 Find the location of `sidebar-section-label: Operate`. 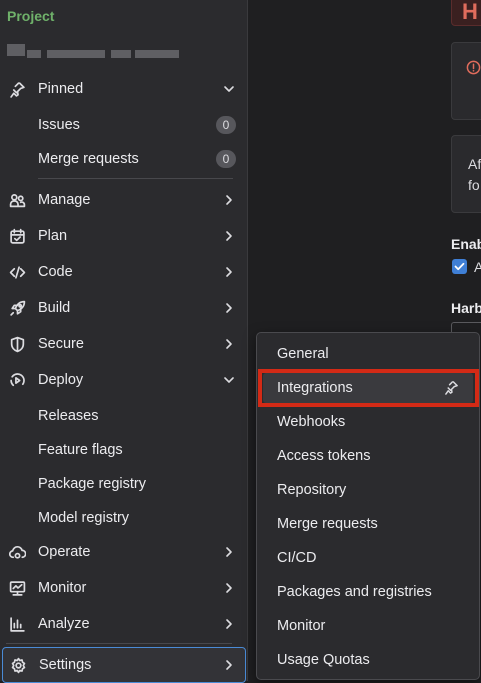

sidebar-section-label: Operate is located at coordinates (64, 552).